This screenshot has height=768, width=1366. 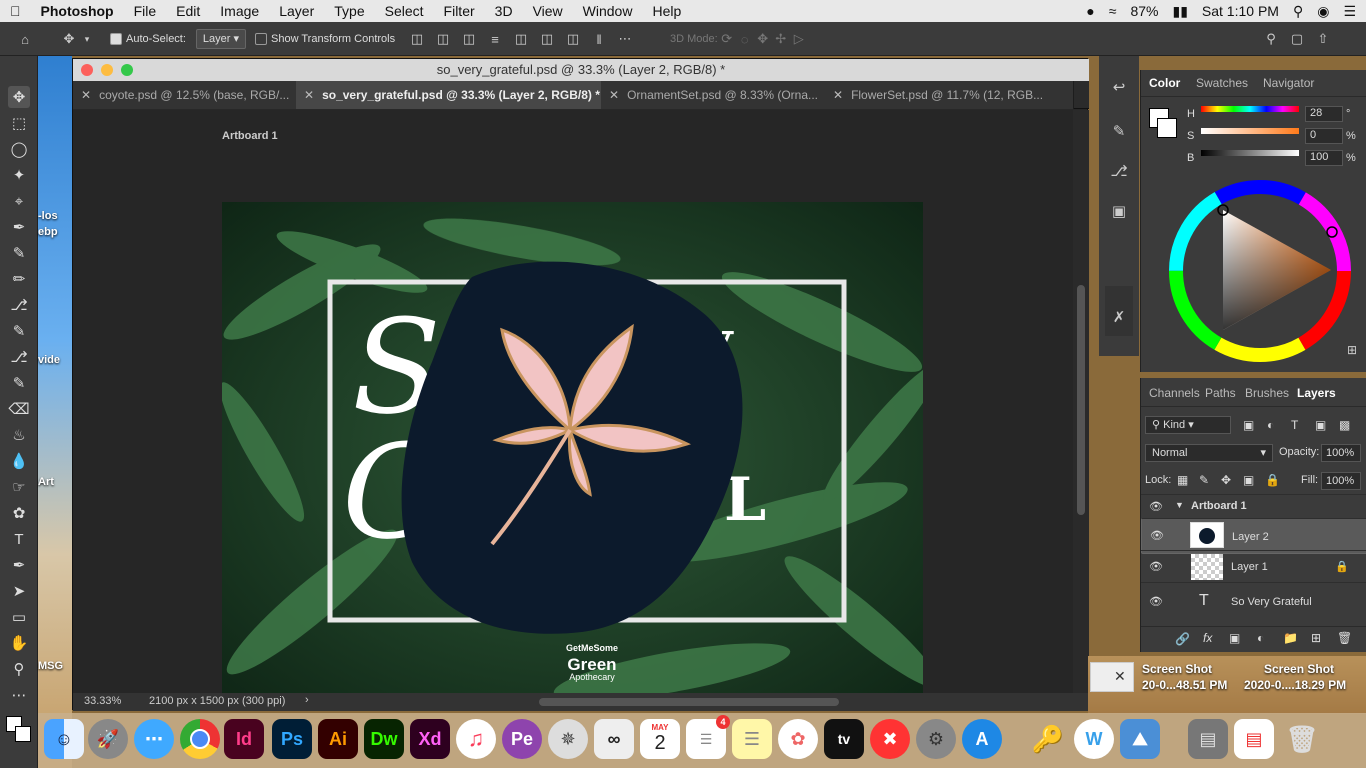 What do you see at coordinates (1234, 638) in the screenshot?
I see `add-mask-icon: ▣` at bounding box center [1234, 638].